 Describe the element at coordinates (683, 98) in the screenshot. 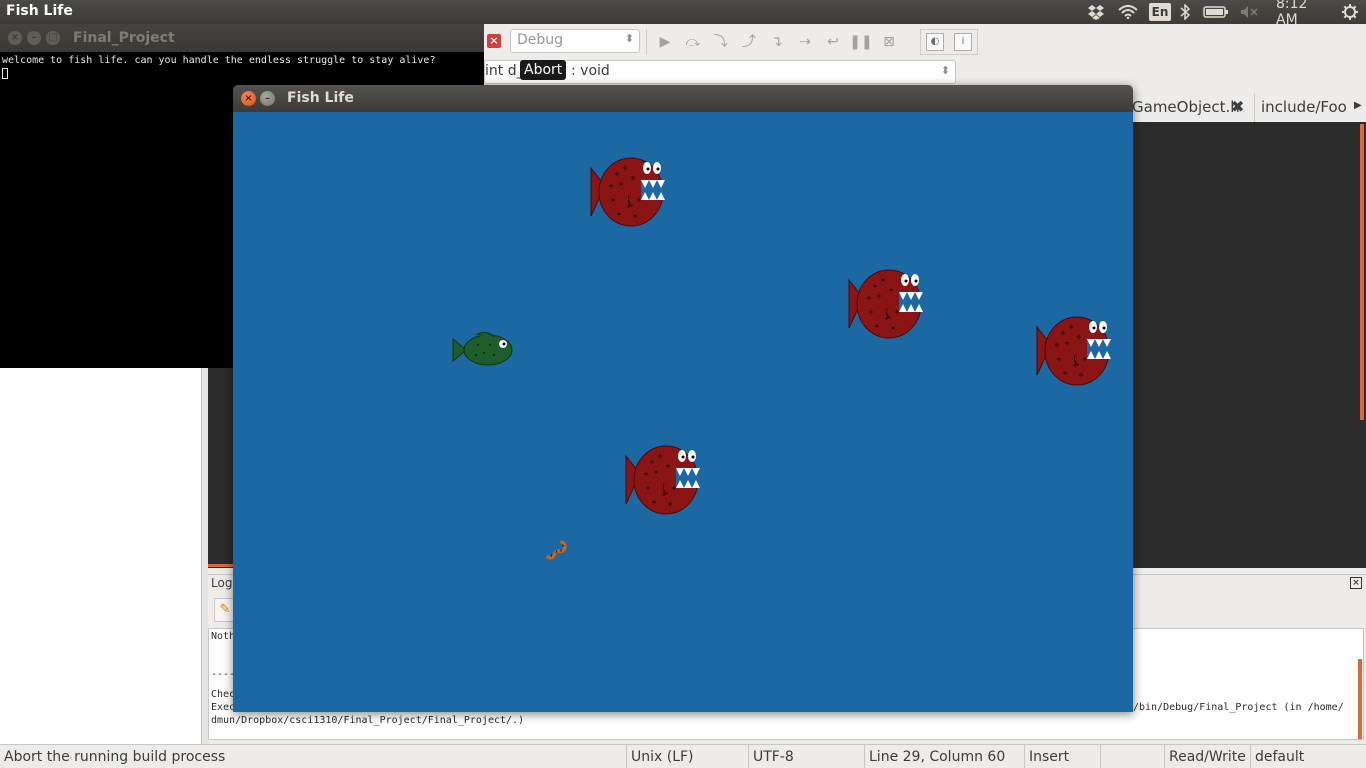

I see `game-titlebar: × – Fish Life` at that location.